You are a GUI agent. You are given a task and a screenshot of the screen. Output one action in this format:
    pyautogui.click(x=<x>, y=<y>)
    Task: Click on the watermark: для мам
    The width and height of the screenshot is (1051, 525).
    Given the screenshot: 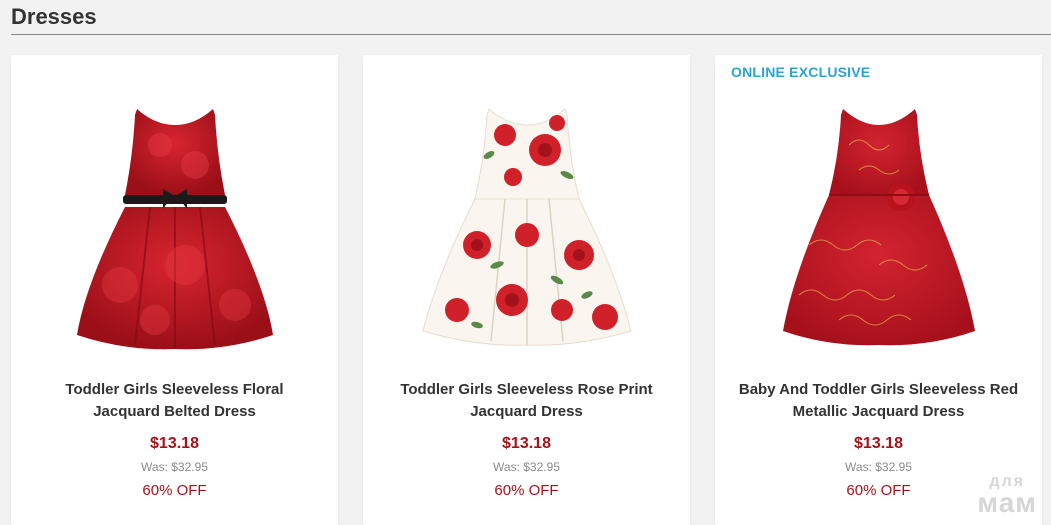 What is the action you would take?
    pyautogui.click(x=1007, y=496)
    